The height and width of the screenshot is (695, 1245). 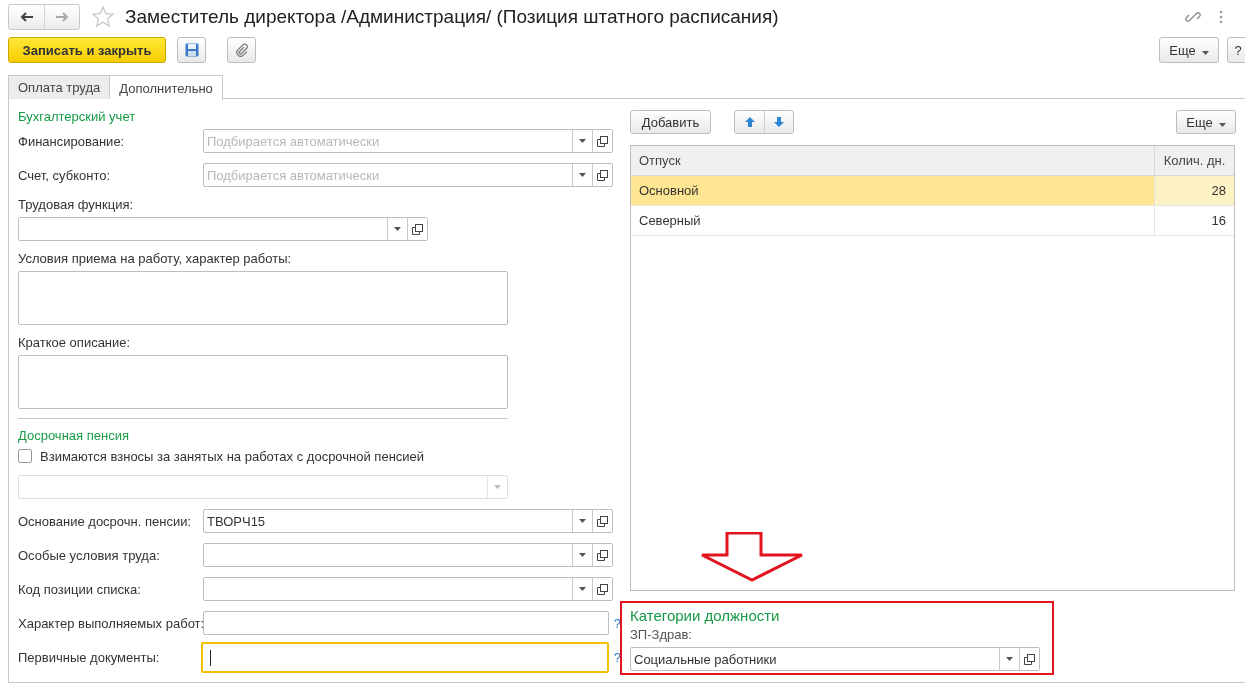 What do you see at coordinates (232, 456) in the screenshot?
I see `checkbox-label: Взимаются взносы за занятых на работах с досрочной пенсией` at bounding box center [232, 456].